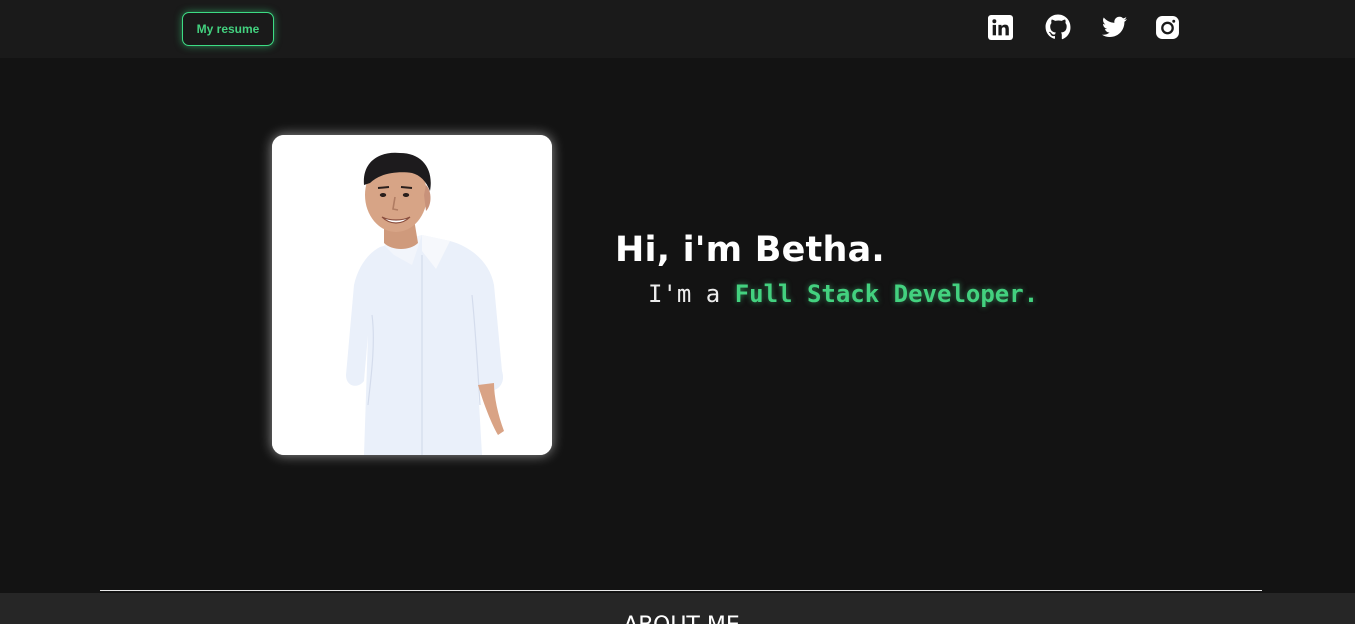 Image resolution: width=1355 pixels, height=624 pixels. I want to click on section-divider, so click(681, 590).